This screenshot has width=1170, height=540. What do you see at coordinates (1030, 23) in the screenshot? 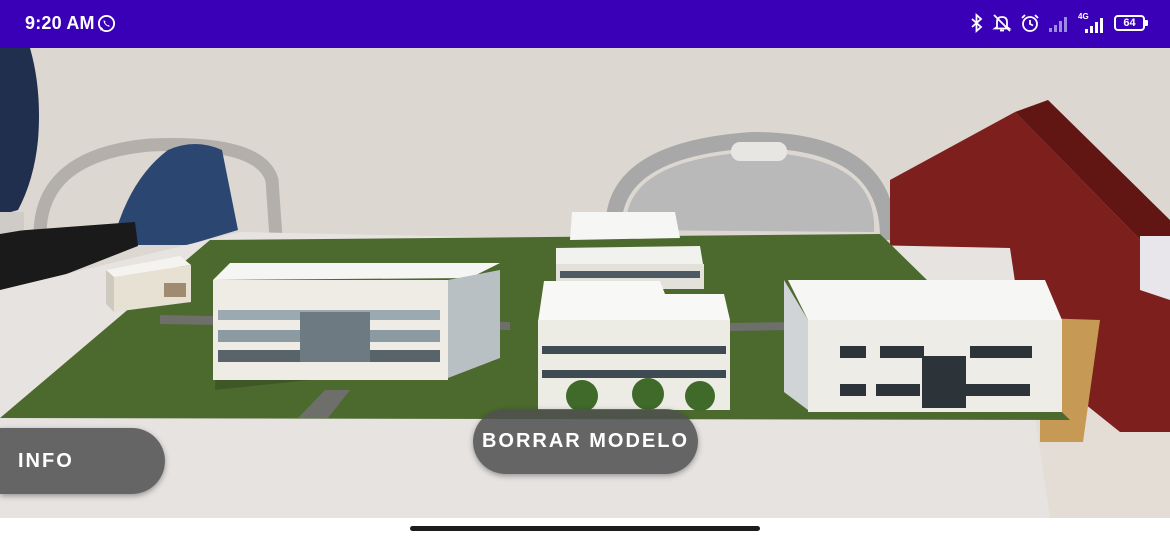
I see `alarm-icon` at bounding box center [1030, 23].